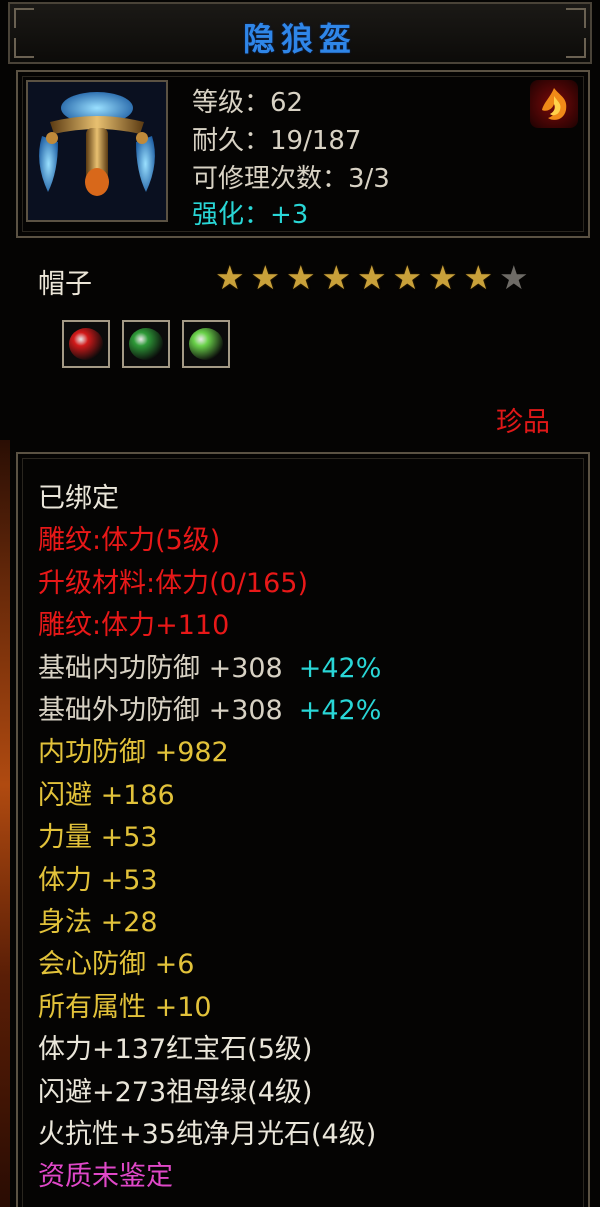 The width and height of the screenshot is (600, 1207). I want to click on property-line: 雕纹:体力(5级), so click(129, 541).